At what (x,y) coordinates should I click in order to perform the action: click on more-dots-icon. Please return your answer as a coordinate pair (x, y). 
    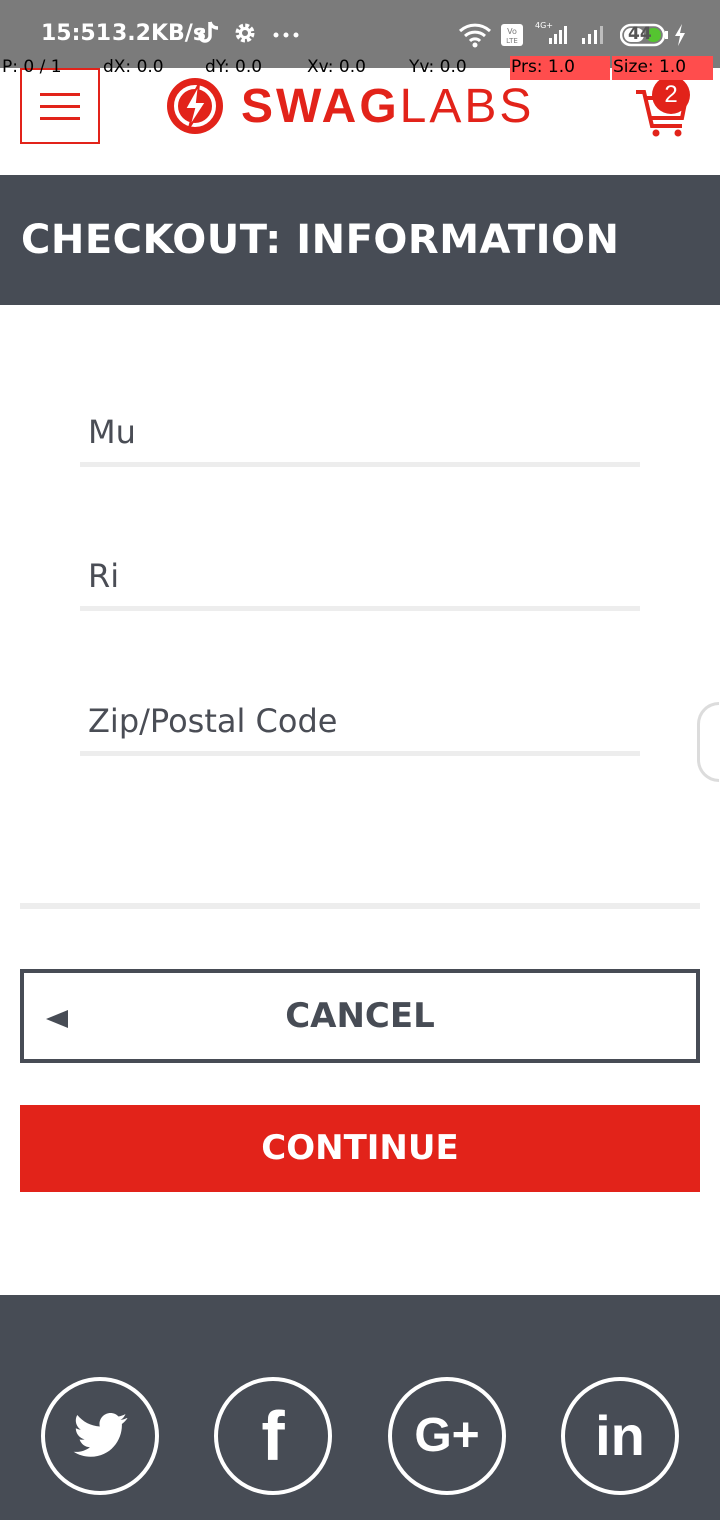
    Looking at the image, I should click on (286, 35).